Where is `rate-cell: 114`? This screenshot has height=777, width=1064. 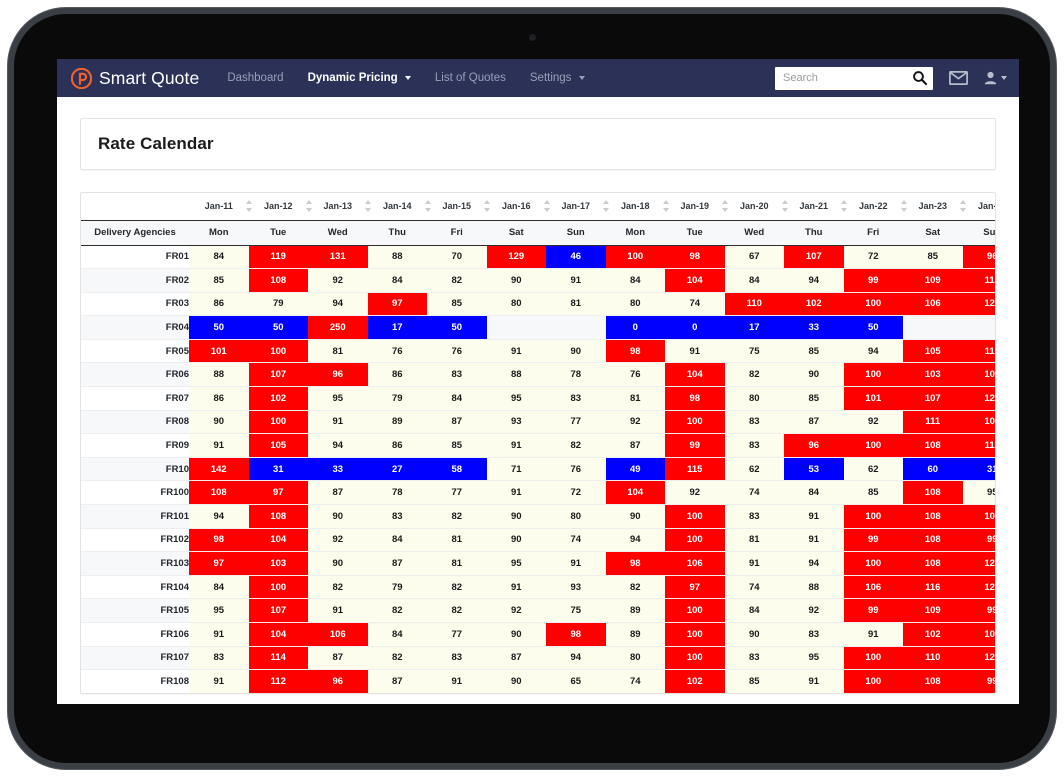
rate-cell: 114 is located at coordinates (278, 658).